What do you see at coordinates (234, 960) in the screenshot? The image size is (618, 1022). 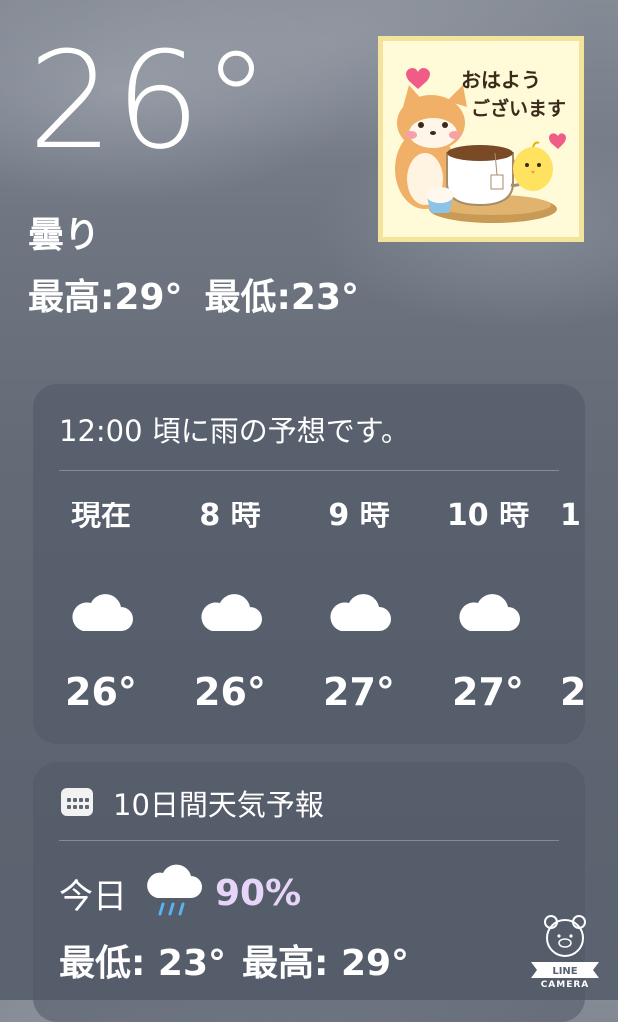 I see `day-high-low: 最低: 23° 最高: 29°` at bounding box center [234, 960].